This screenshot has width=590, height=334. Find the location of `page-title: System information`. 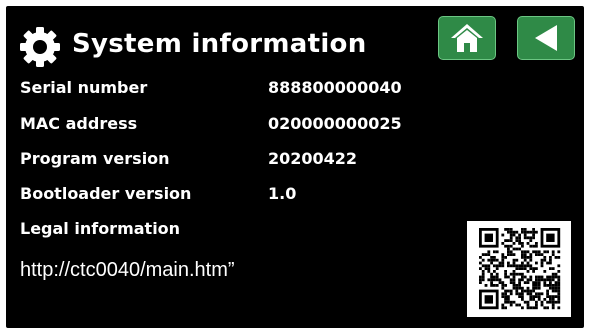

page-title: System information is located at coordinates (219, 44).